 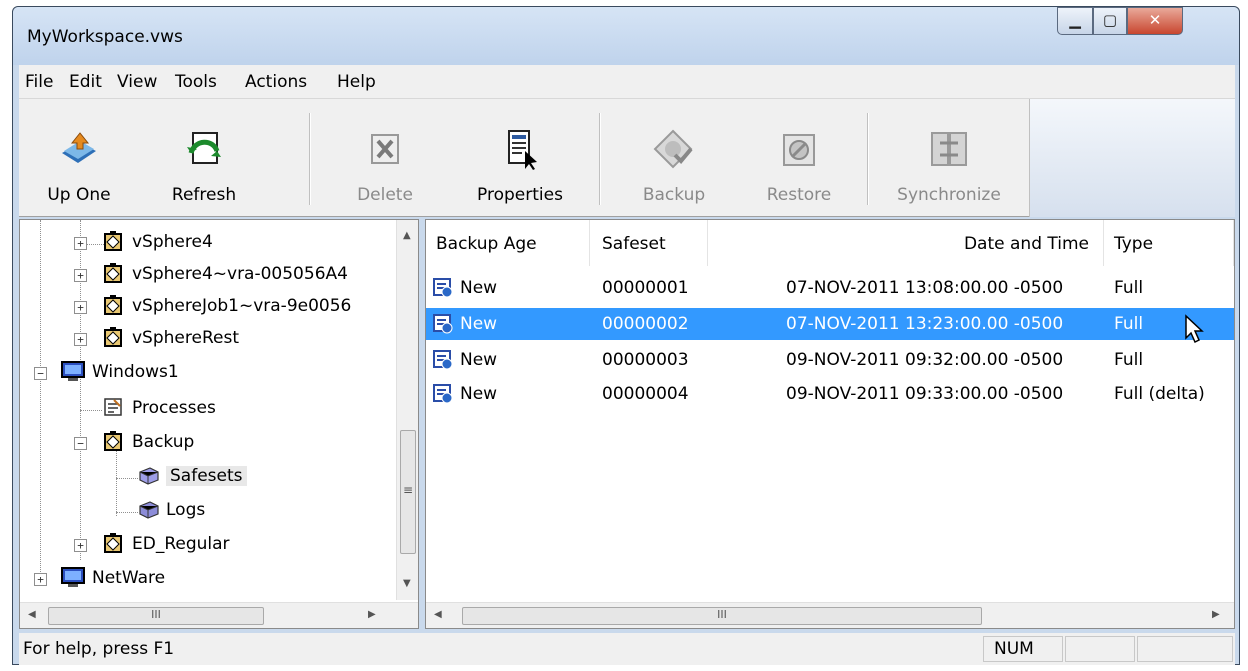 I want to click on minimize-icon: ▁, so click(x=1075, y=20).